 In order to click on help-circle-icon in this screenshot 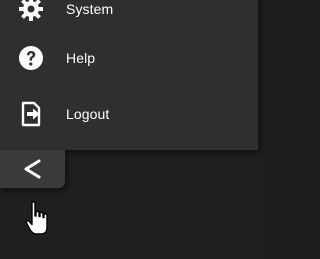, I will do `click(31, 58)`.